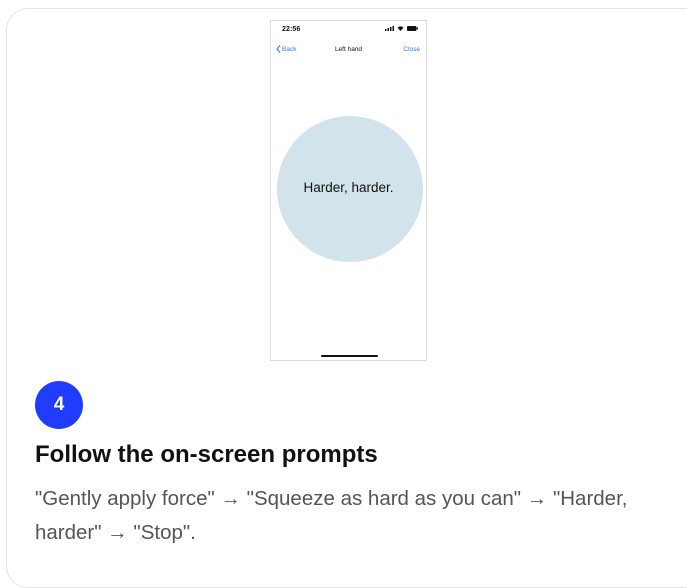 This screenshot has height=588, width=687. What do you see at coordinates (349, 356) in the screenshot?
I see `home-indicator` at bounding box center [349, 356].